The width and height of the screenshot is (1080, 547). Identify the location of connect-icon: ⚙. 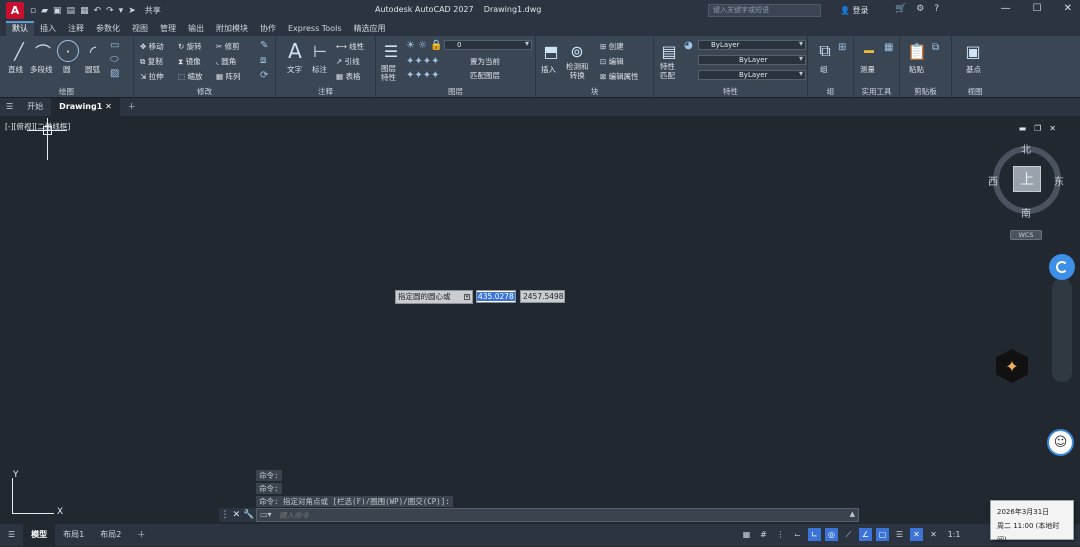
(920, 9).